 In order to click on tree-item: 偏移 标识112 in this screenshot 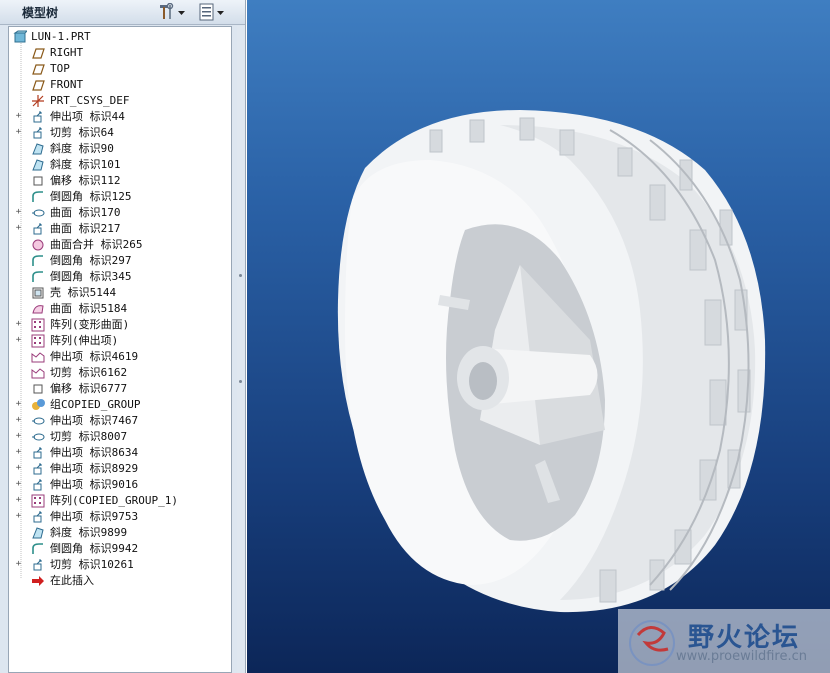, I will do `click(119, 181)`.